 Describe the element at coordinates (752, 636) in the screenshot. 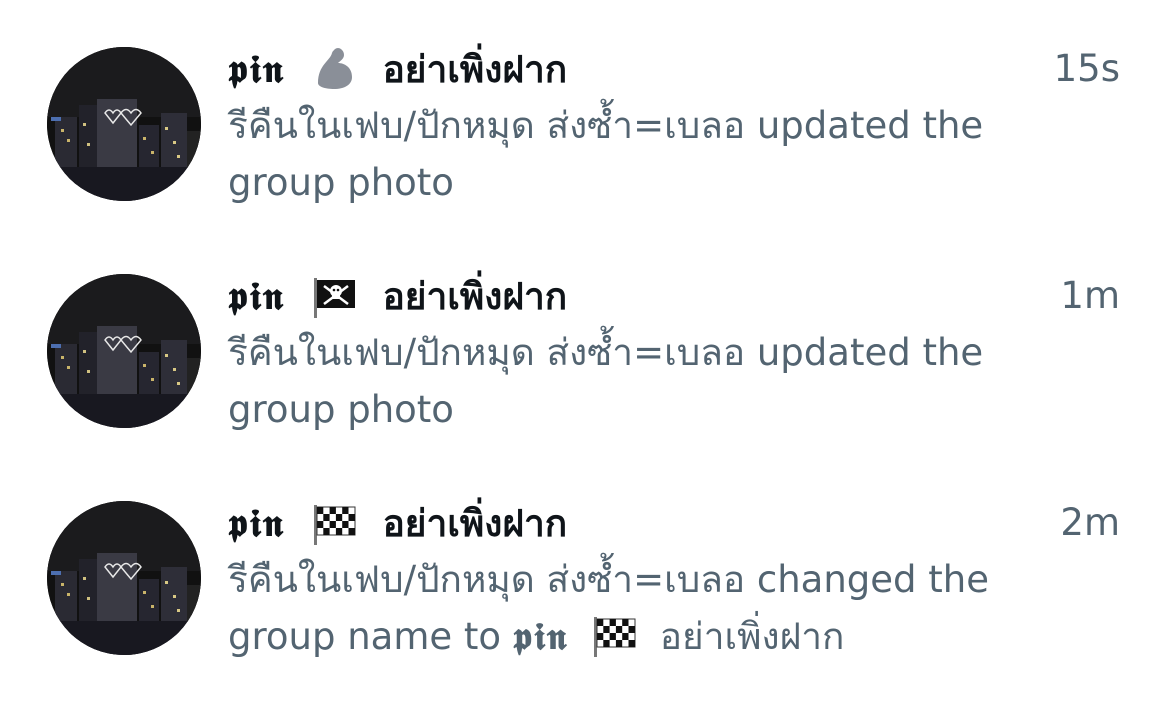

I see `line-2-suffix: อย่าเพิ่งฝาก` at that location.